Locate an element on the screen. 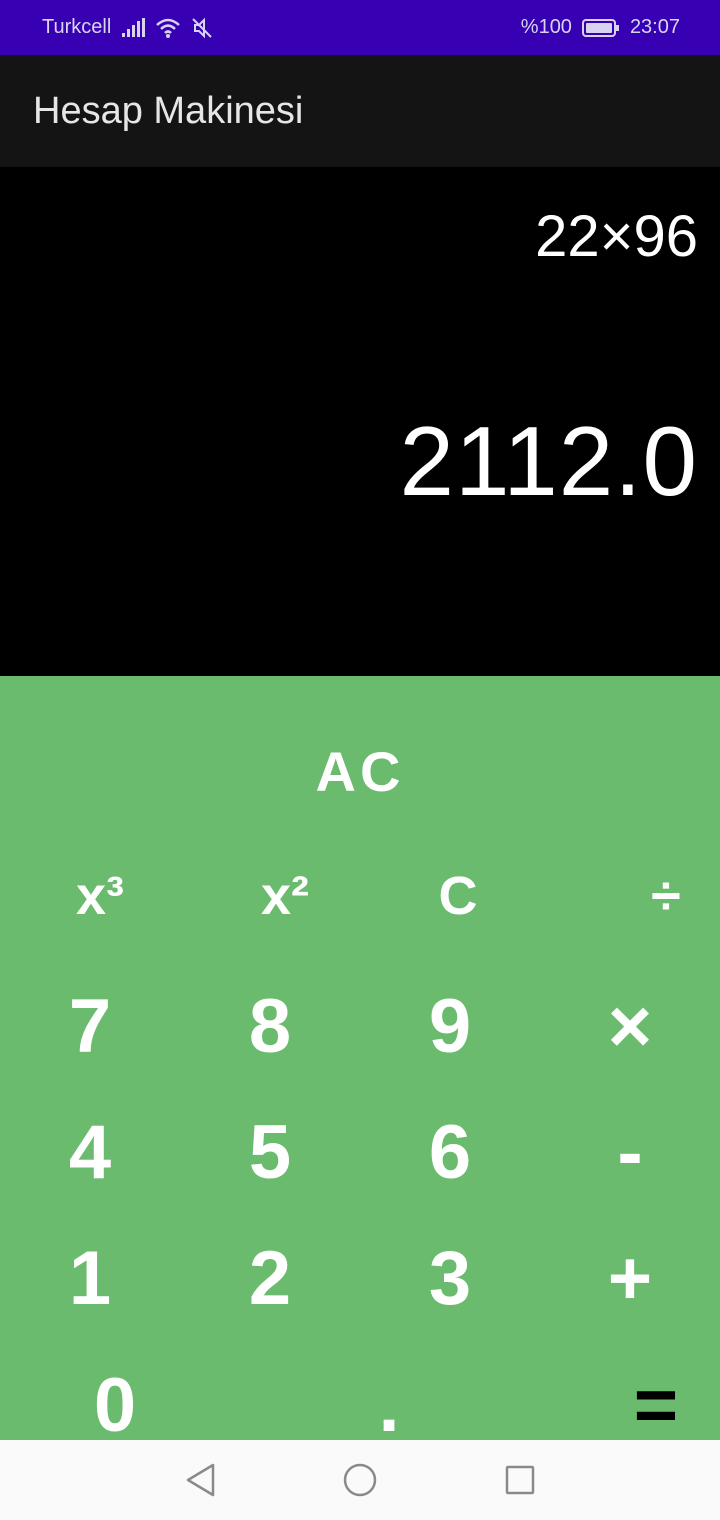  status-left: Turkcell is located at coordinates (127, 27).